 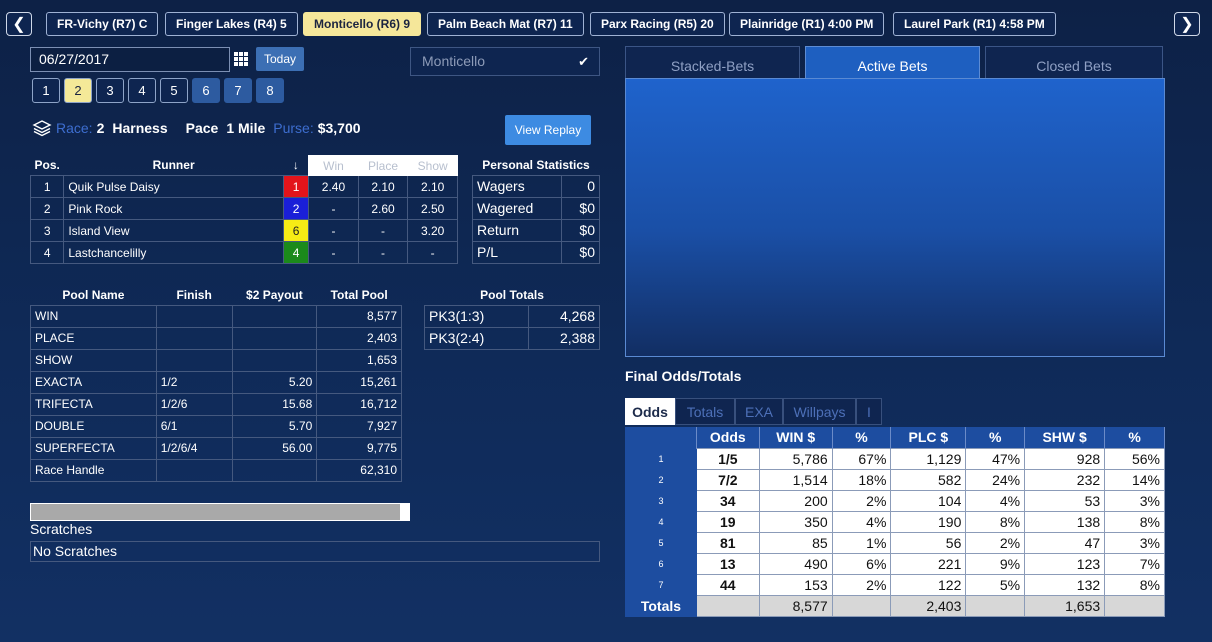 What do you see at coordinates (928, 458) in the screenshot?
I see `place-amount: 1,129` at bounding box center [928, 458].